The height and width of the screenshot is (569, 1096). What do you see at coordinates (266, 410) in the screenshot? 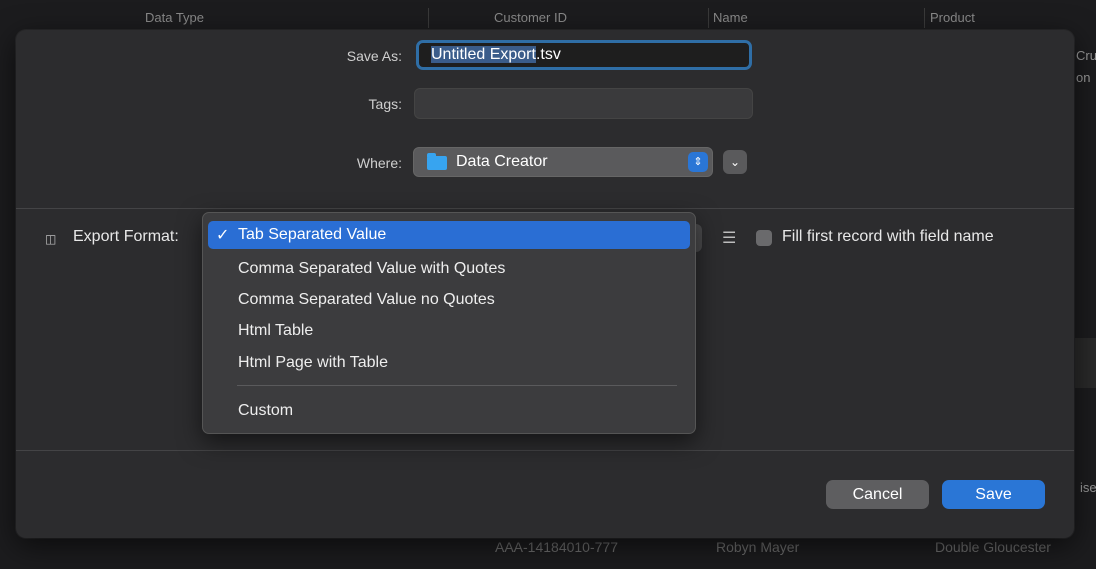
I see `menu-item-label: Custom` at bounding box center [266, 410].